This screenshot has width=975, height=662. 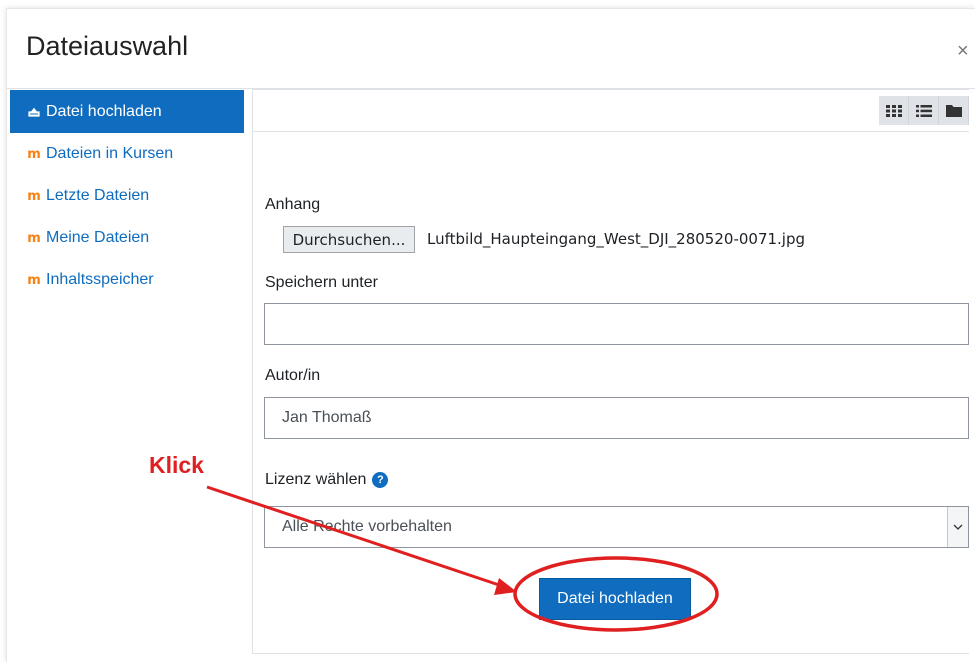 I want to click on upload-file-button: Datei hochladen, so click(x=615, y=599).